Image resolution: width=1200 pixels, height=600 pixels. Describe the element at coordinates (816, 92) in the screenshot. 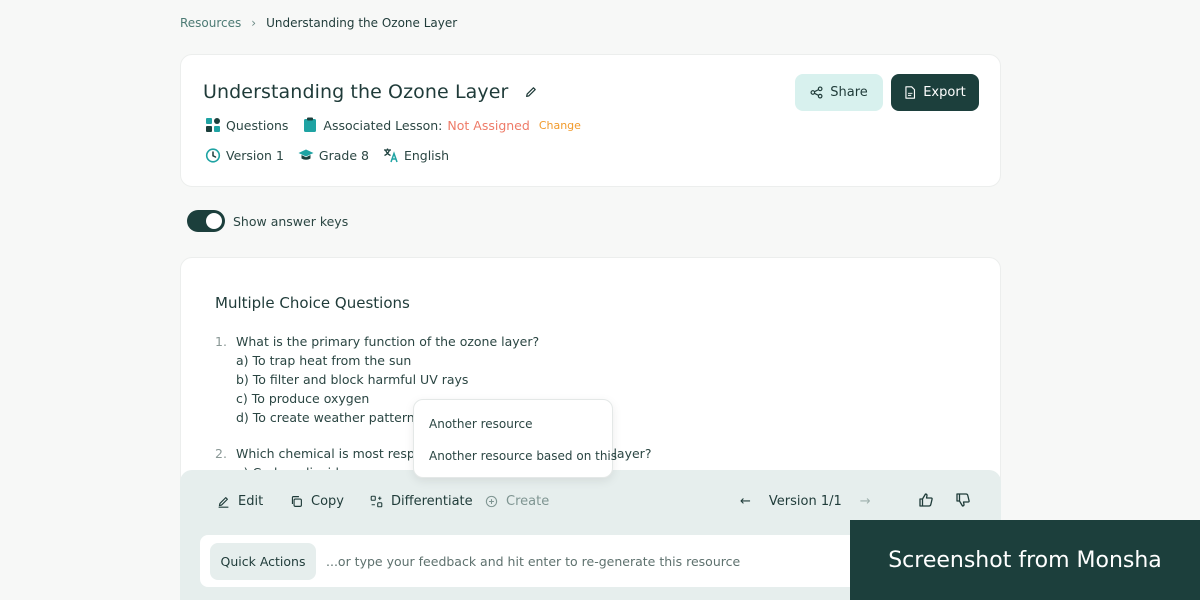

I see `share-icon` at that location.